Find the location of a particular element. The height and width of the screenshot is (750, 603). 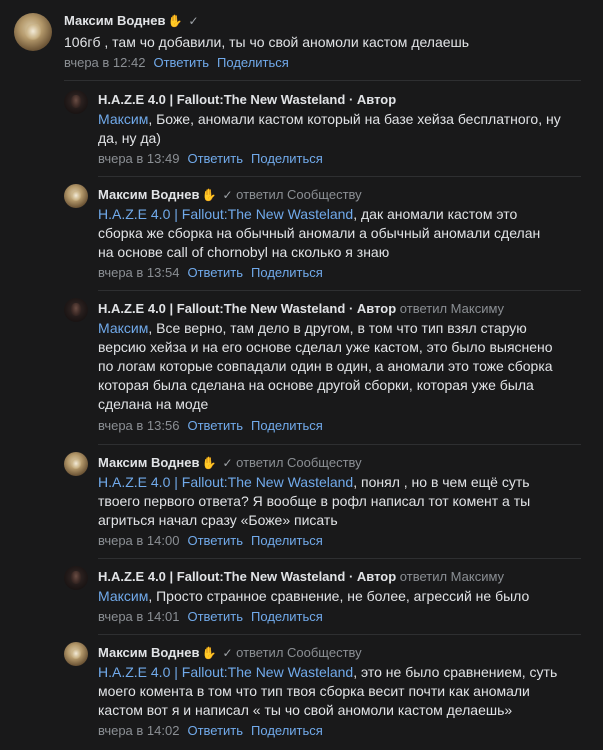

comment-time: вчера в 14:00 is located at coordinates (138, 540).